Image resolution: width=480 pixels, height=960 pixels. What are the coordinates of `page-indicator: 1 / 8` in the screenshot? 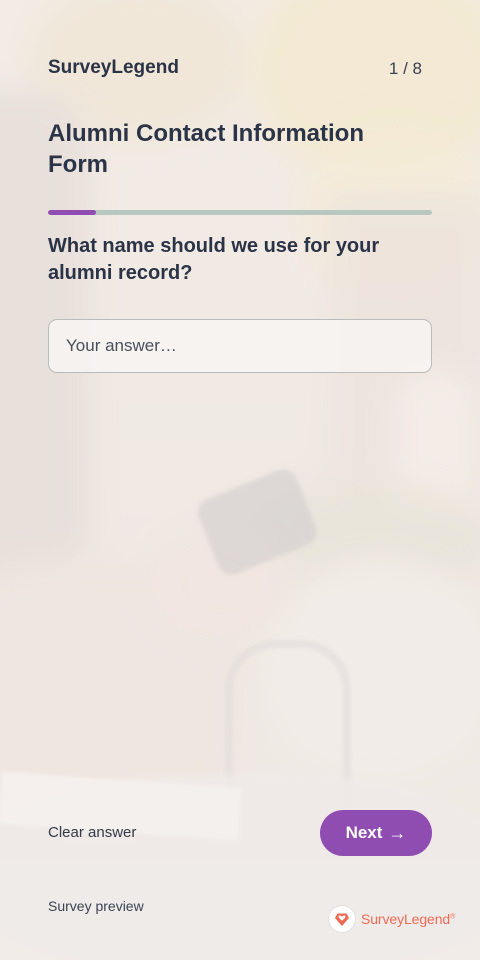 It's located at (405, 68).